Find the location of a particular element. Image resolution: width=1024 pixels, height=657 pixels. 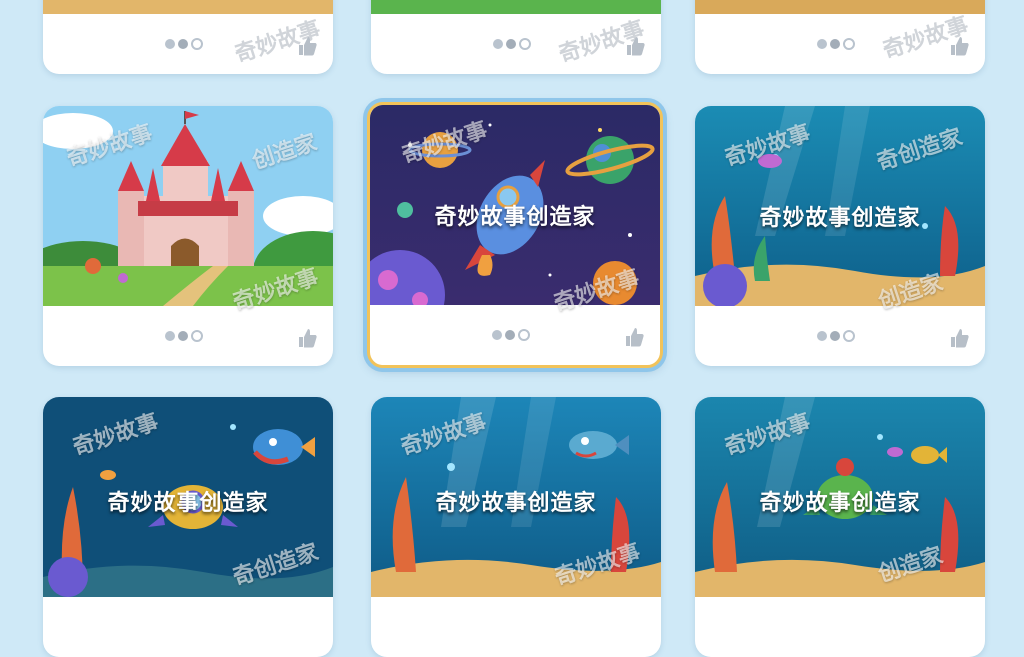

story-card-space: 奇妙故事 奇妙故事 奇妙故事创造家 is located at coordinates (515, 235).